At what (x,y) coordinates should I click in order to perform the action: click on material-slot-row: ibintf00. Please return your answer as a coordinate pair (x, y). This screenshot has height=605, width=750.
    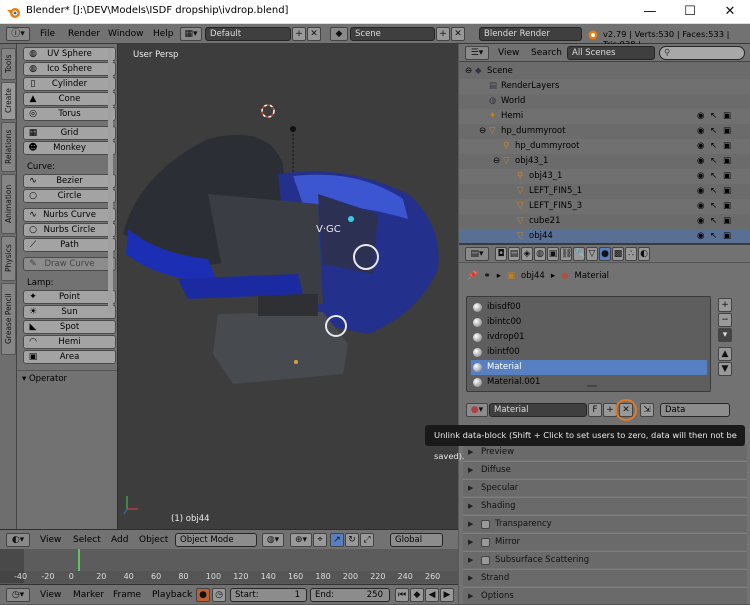
    Looking at the image, I should click on (589, 352).